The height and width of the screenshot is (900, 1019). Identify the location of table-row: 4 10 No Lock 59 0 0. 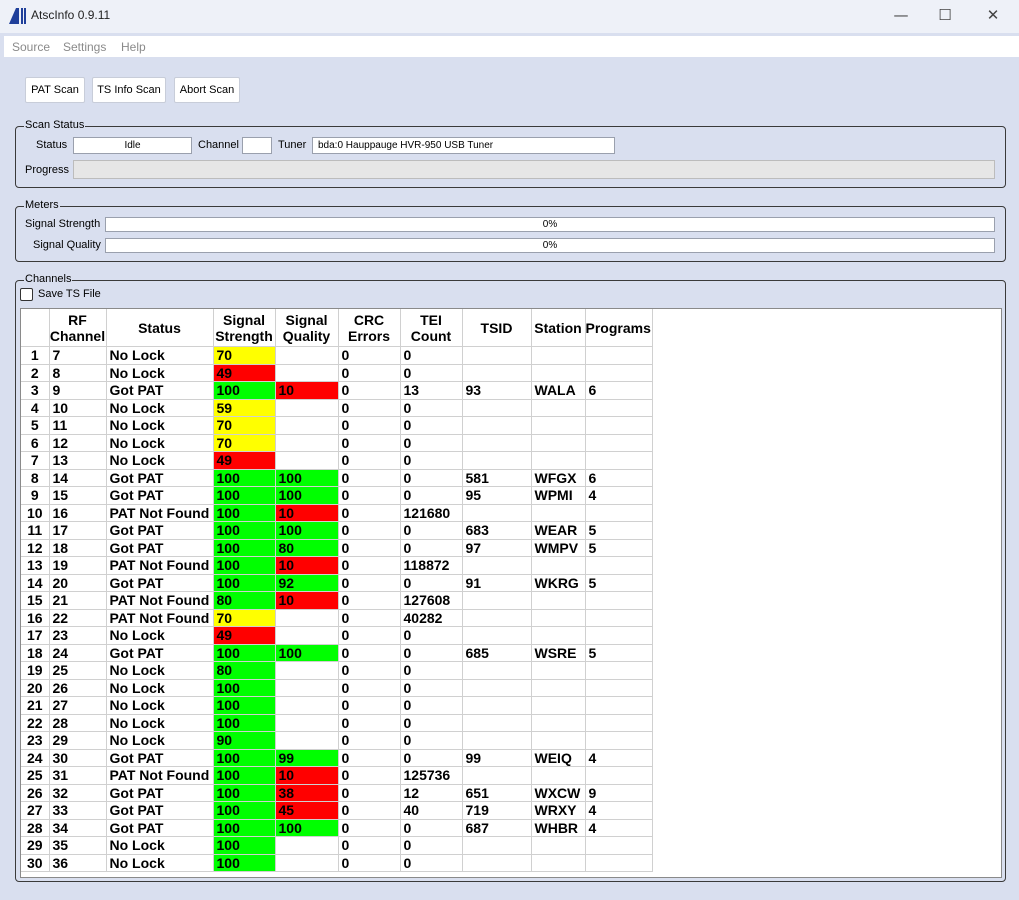
(337, 408).